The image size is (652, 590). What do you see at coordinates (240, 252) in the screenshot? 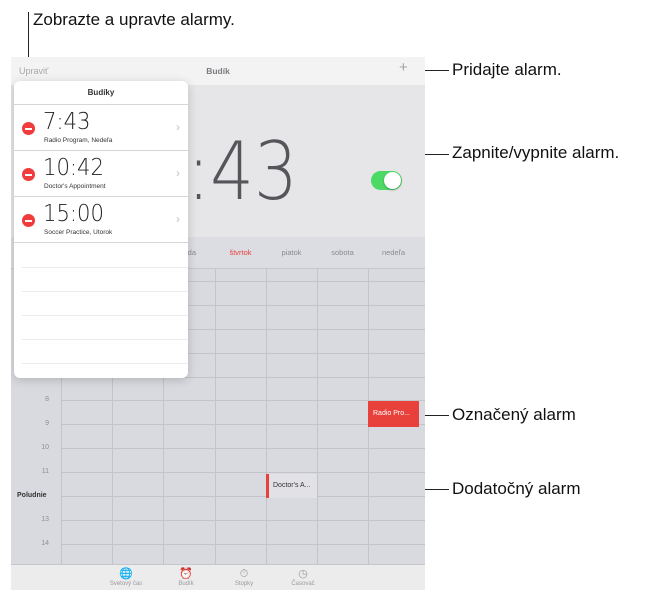
I see `day-thursday: štvrtok` at bounding box center [240, 252].